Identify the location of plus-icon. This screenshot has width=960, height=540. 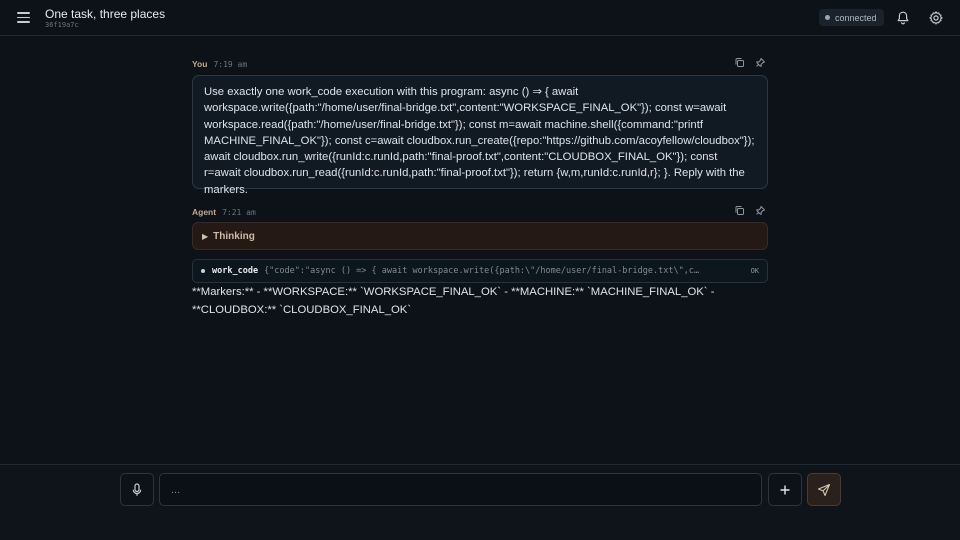
(785, 489).